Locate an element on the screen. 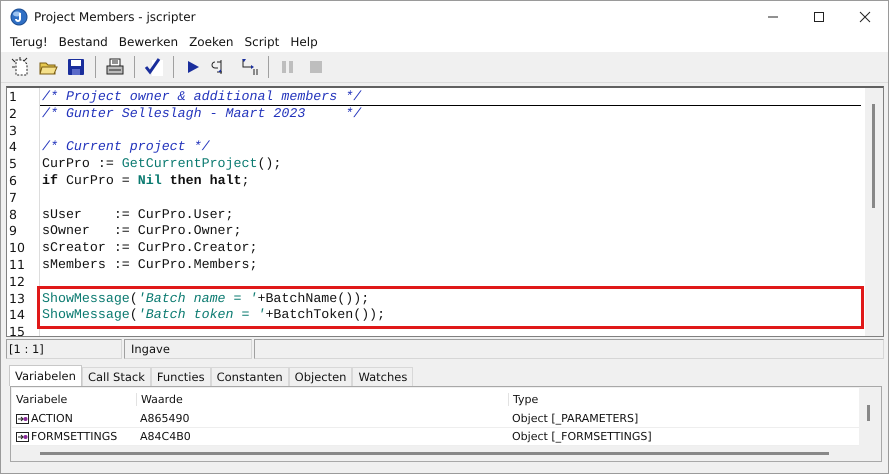 This screenshot has height=474, width=889. code-line: sCreator := CurPro.Creator; is located at coordinates (149, 248).